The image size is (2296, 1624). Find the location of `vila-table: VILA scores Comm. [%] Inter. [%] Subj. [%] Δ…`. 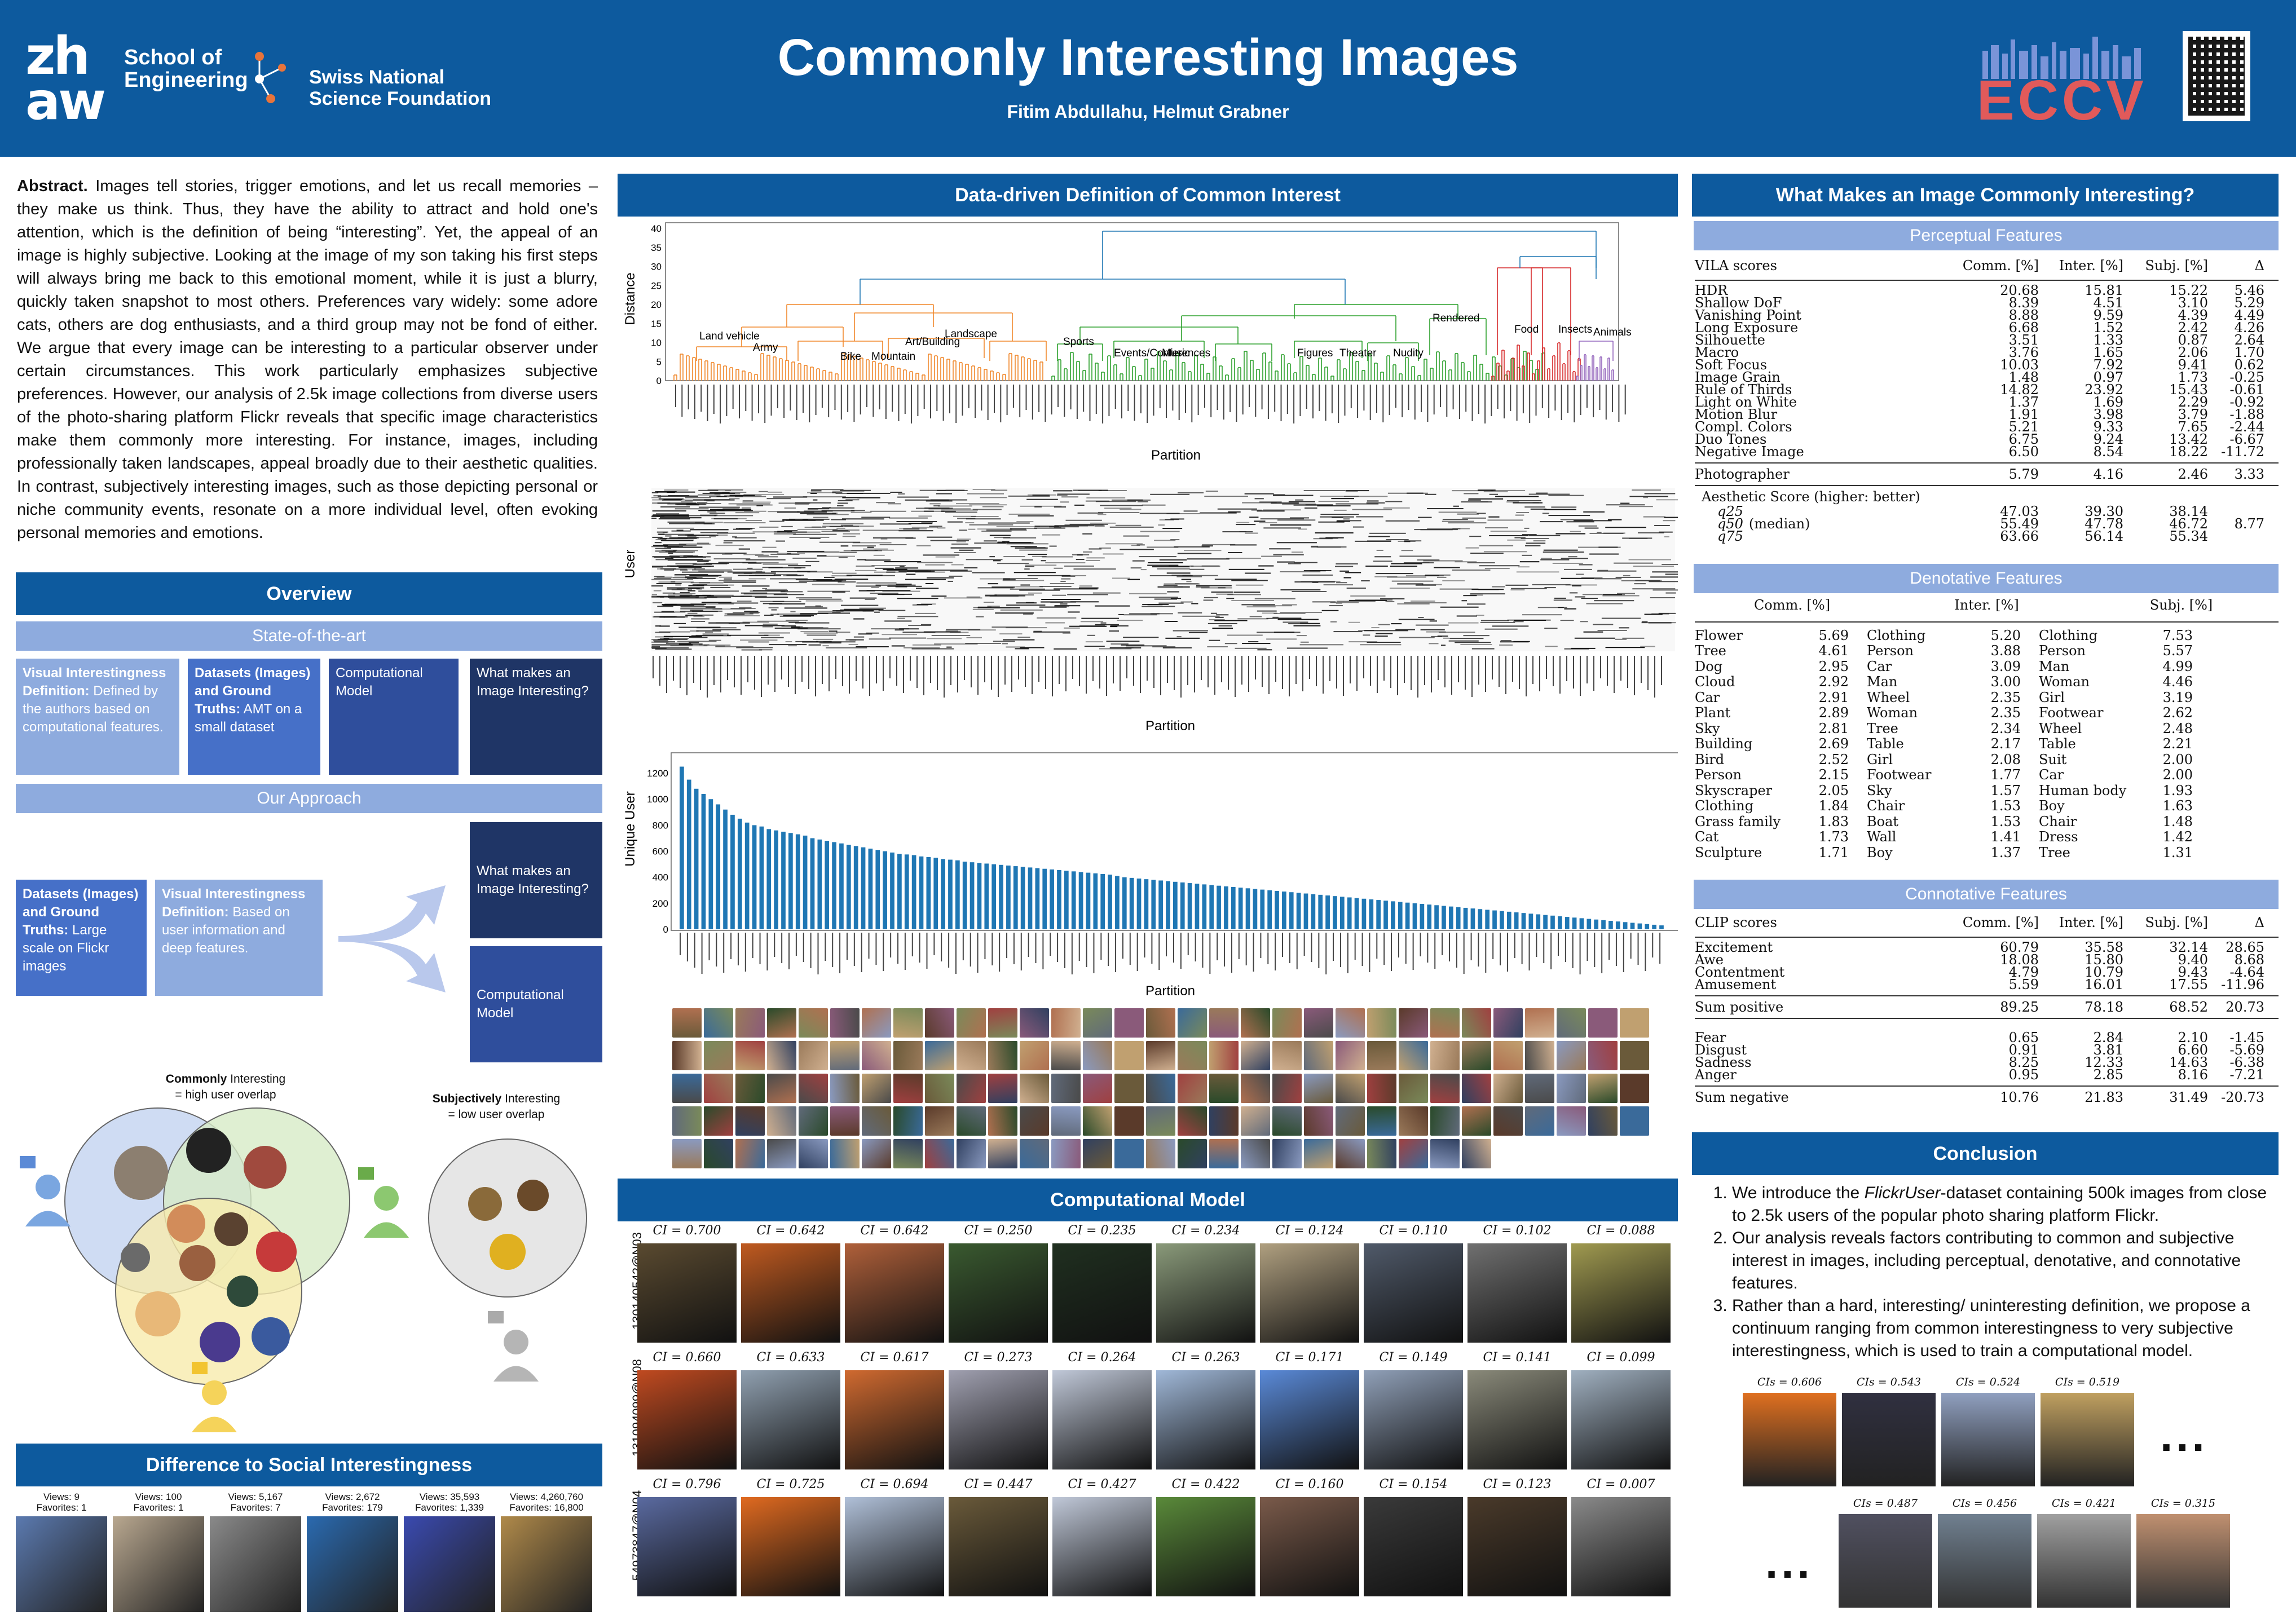

vila-table: VILA scores Comm. [%] Inter. [%] Subj. [%] Δ… is located at coordinates (1987, 401).